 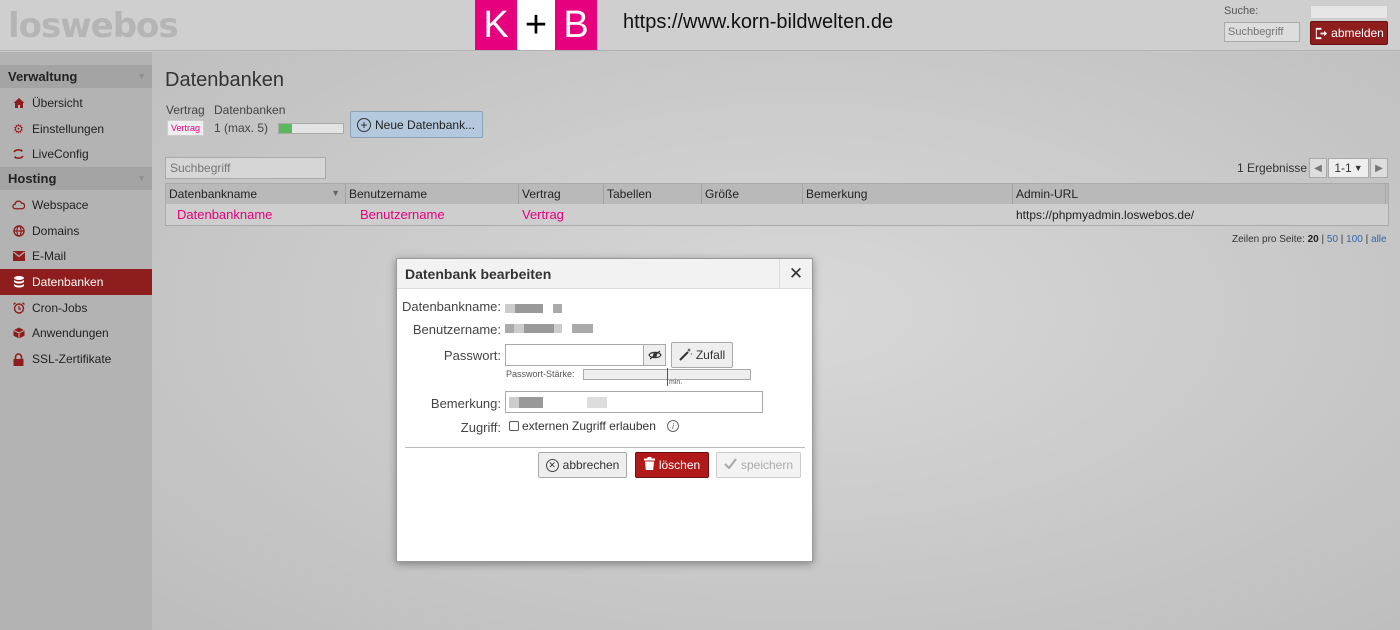 I want to click on quota-progress-fill, so click(x=285, y=128).